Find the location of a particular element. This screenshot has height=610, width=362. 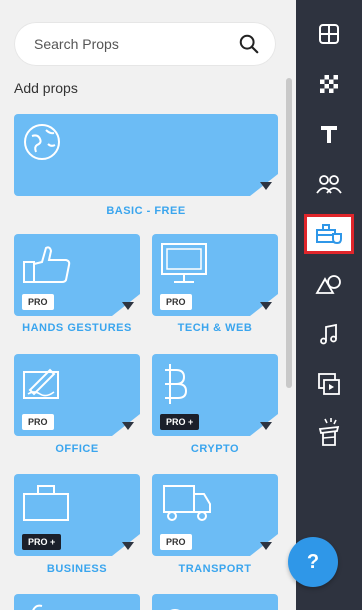

tile-hands-gestures: PRO is located at coordinates (77, 275).